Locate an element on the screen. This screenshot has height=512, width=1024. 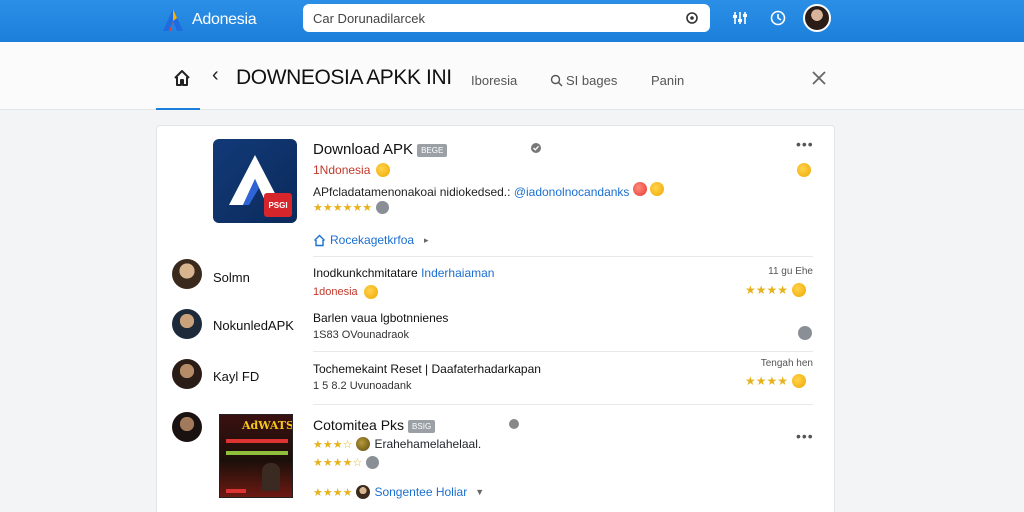
hero-desc-text: APfcladatamenonakoai nidiokedsed.: is located at coordinates (412, 192).